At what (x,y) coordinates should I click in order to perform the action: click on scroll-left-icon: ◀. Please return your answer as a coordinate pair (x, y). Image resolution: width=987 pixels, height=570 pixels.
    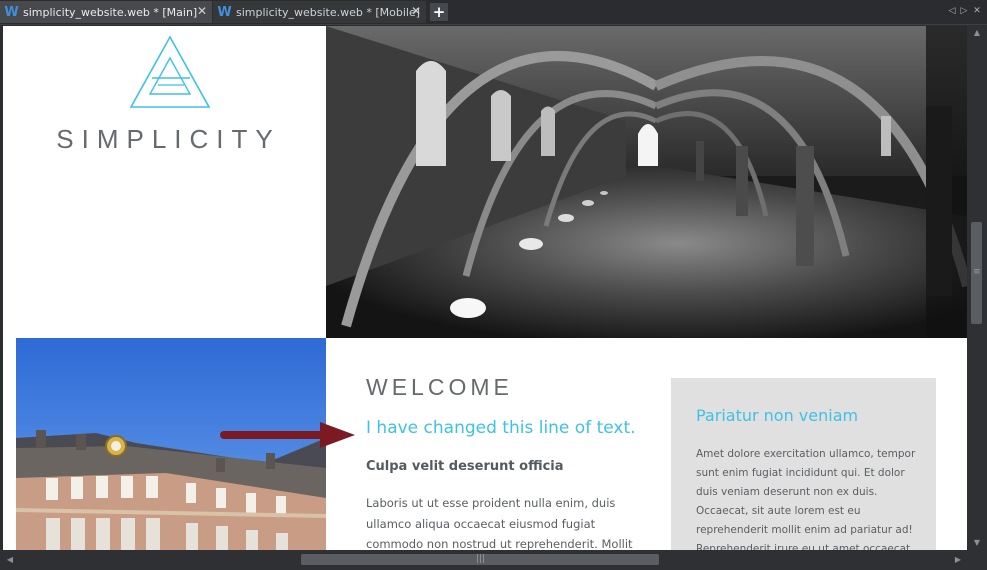
    Looking at the image, I should click on (10, 560).